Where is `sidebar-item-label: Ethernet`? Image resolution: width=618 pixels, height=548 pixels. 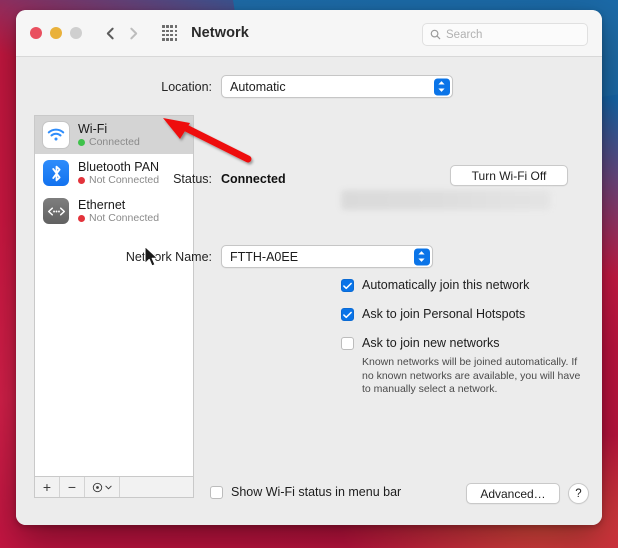 sidebar-item-label: Ethernet is located at coordinates (102, 204).